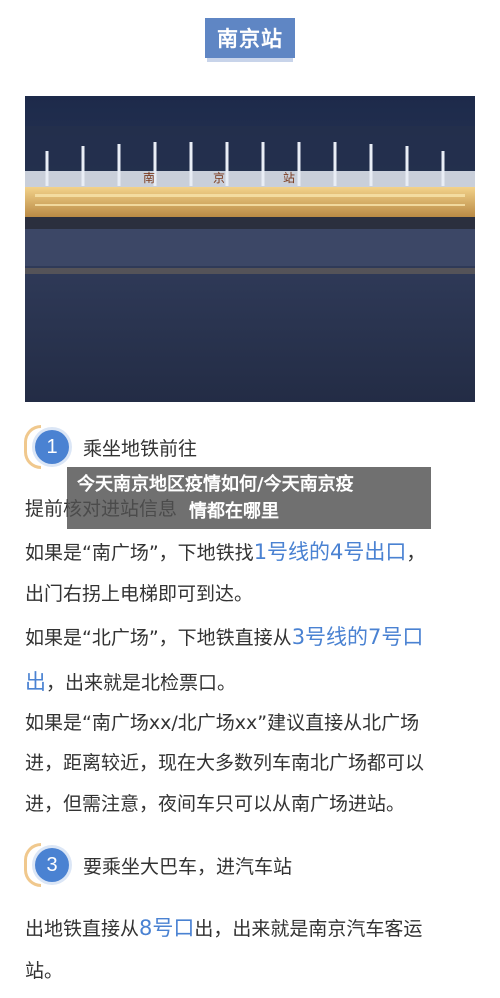  Describe the element at coordinates (219, 178) in the screenshot. I see `station-sign-char-2: 京` at that location.